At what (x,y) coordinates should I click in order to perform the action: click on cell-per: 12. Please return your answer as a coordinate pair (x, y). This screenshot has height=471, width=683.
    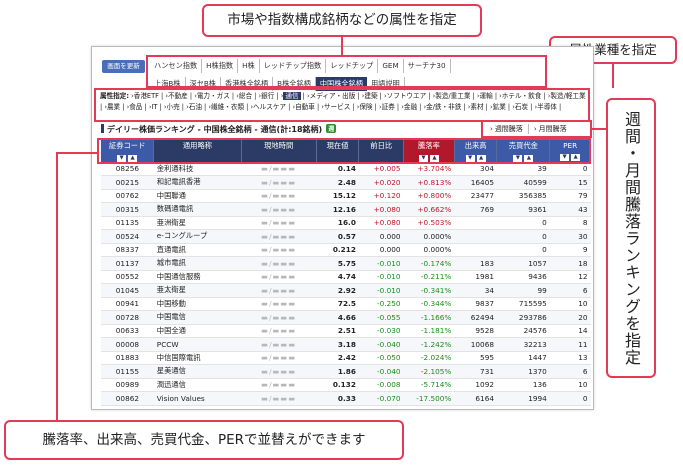
    Looking at the image, I should click on (570, 277).